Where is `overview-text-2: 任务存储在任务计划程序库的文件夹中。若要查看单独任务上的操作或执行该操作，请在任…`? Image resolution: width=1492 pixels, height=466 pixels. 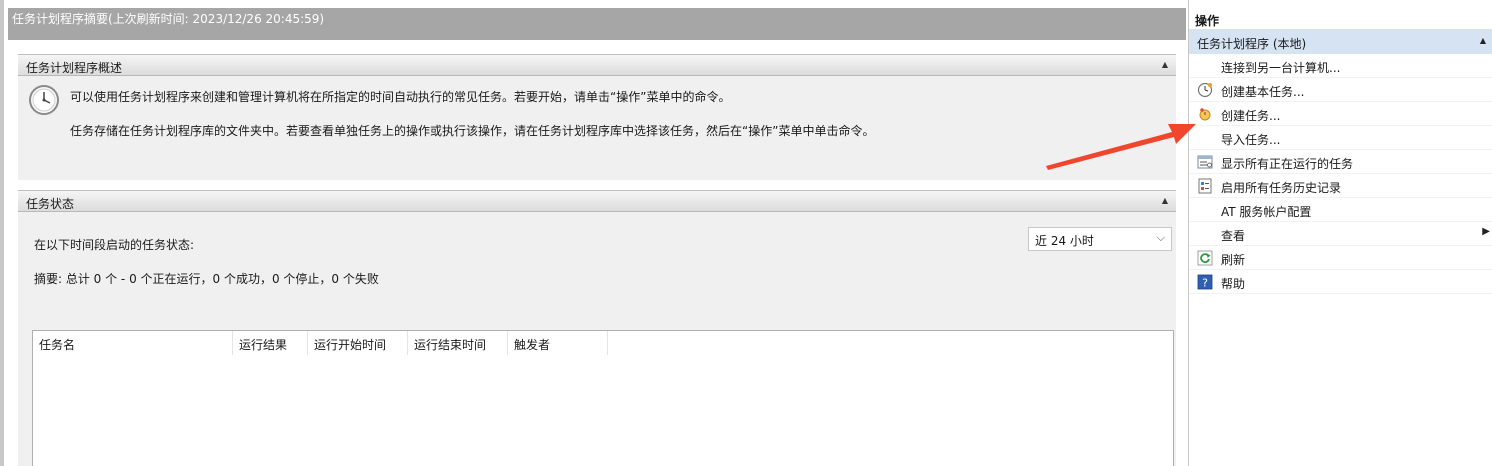
overview-text-2: 任务存储在任务计划程序库的文件夹中。若要查看单独任务上的操作或执行该操作，请在任… is located at coordinates (472, 131).